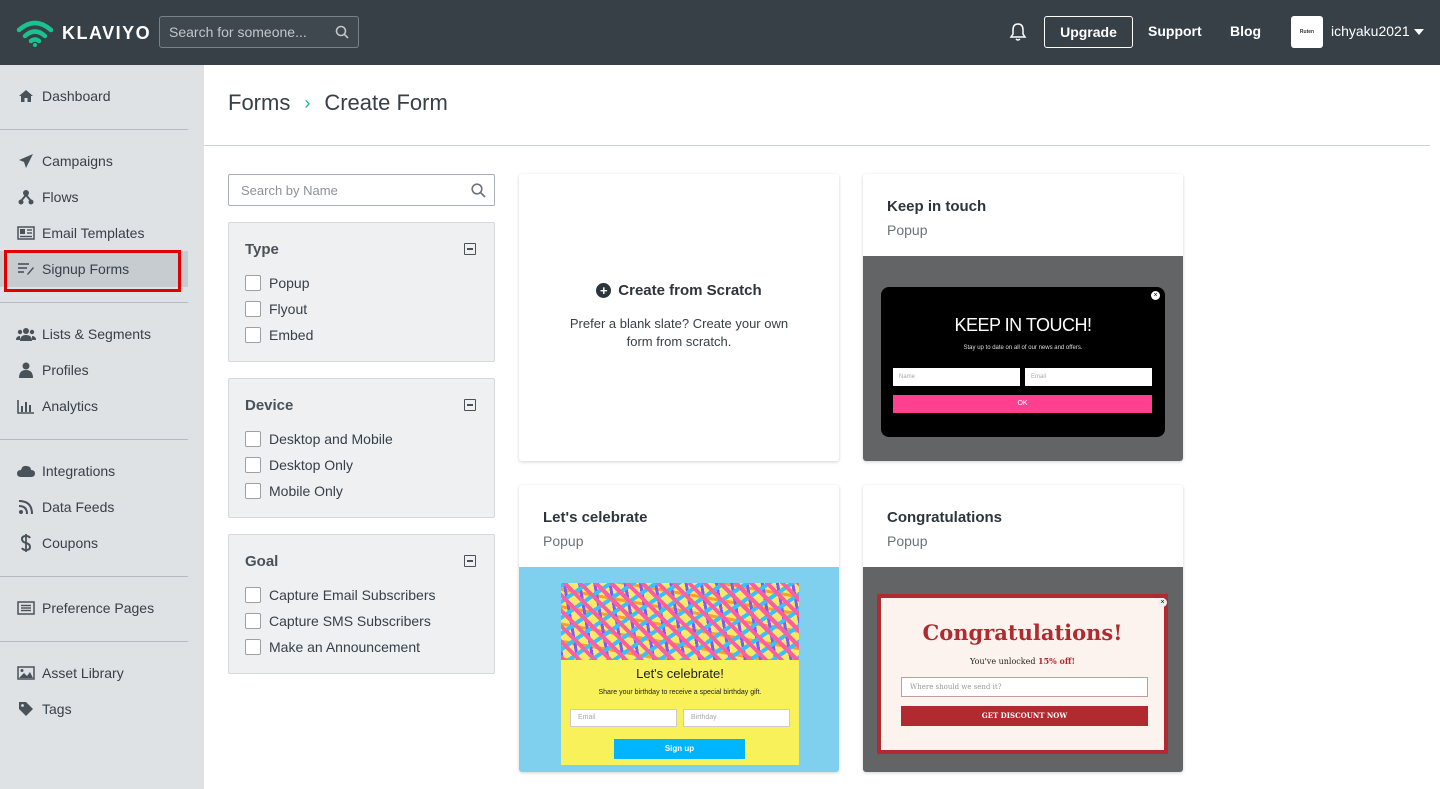  I want to click on signup-forms-highlight-box, so click(92, 271).